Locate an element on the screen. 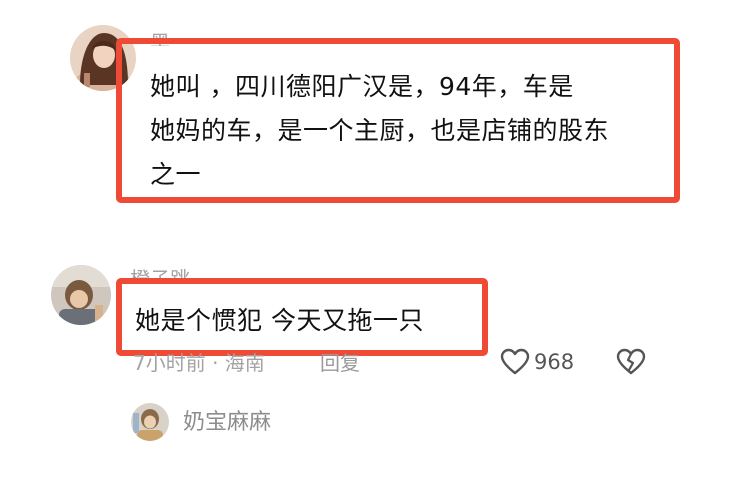 The image size is (743, 484). comment-meta-time-location: 7小时前 · 海南 is located at coordinates (199, 363).